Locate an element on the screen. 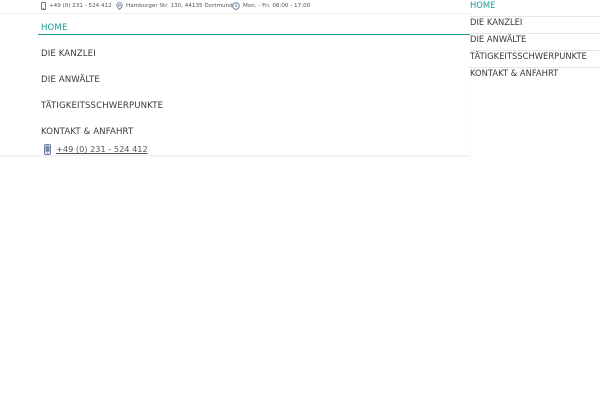  topbar-address: Hamburger Str. 130, 44135 Dortmund is located at coordinates (174, 5).